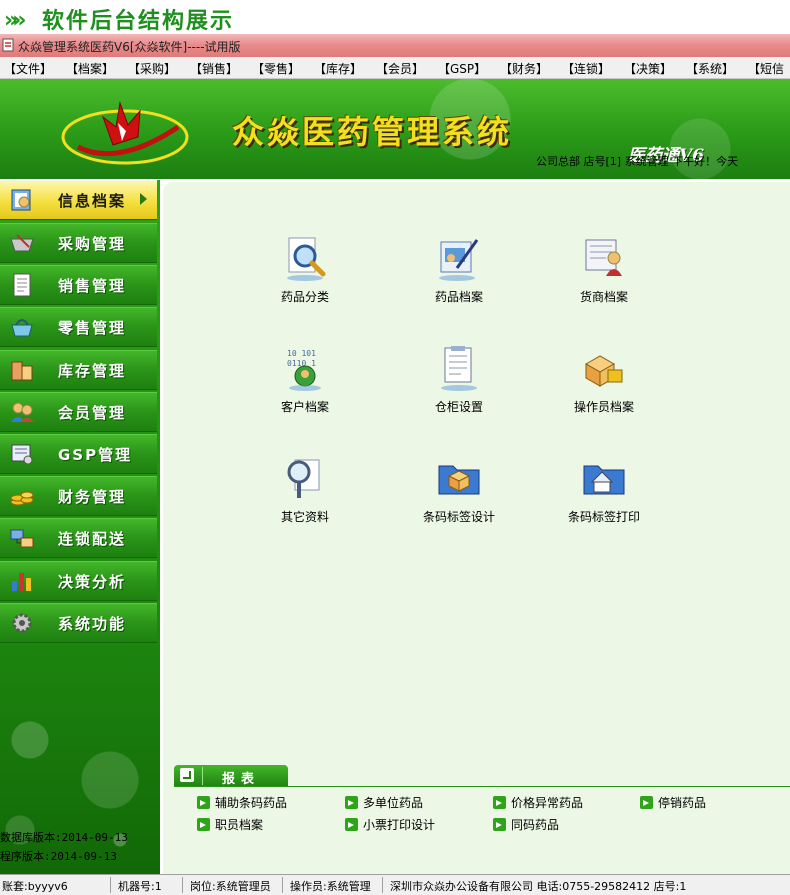 This screenshot has width=790, height=895. Describe the element at coordinates (92, 286) in the screenshot. I see `sidebar-label-sales: 销售管理` at that location.